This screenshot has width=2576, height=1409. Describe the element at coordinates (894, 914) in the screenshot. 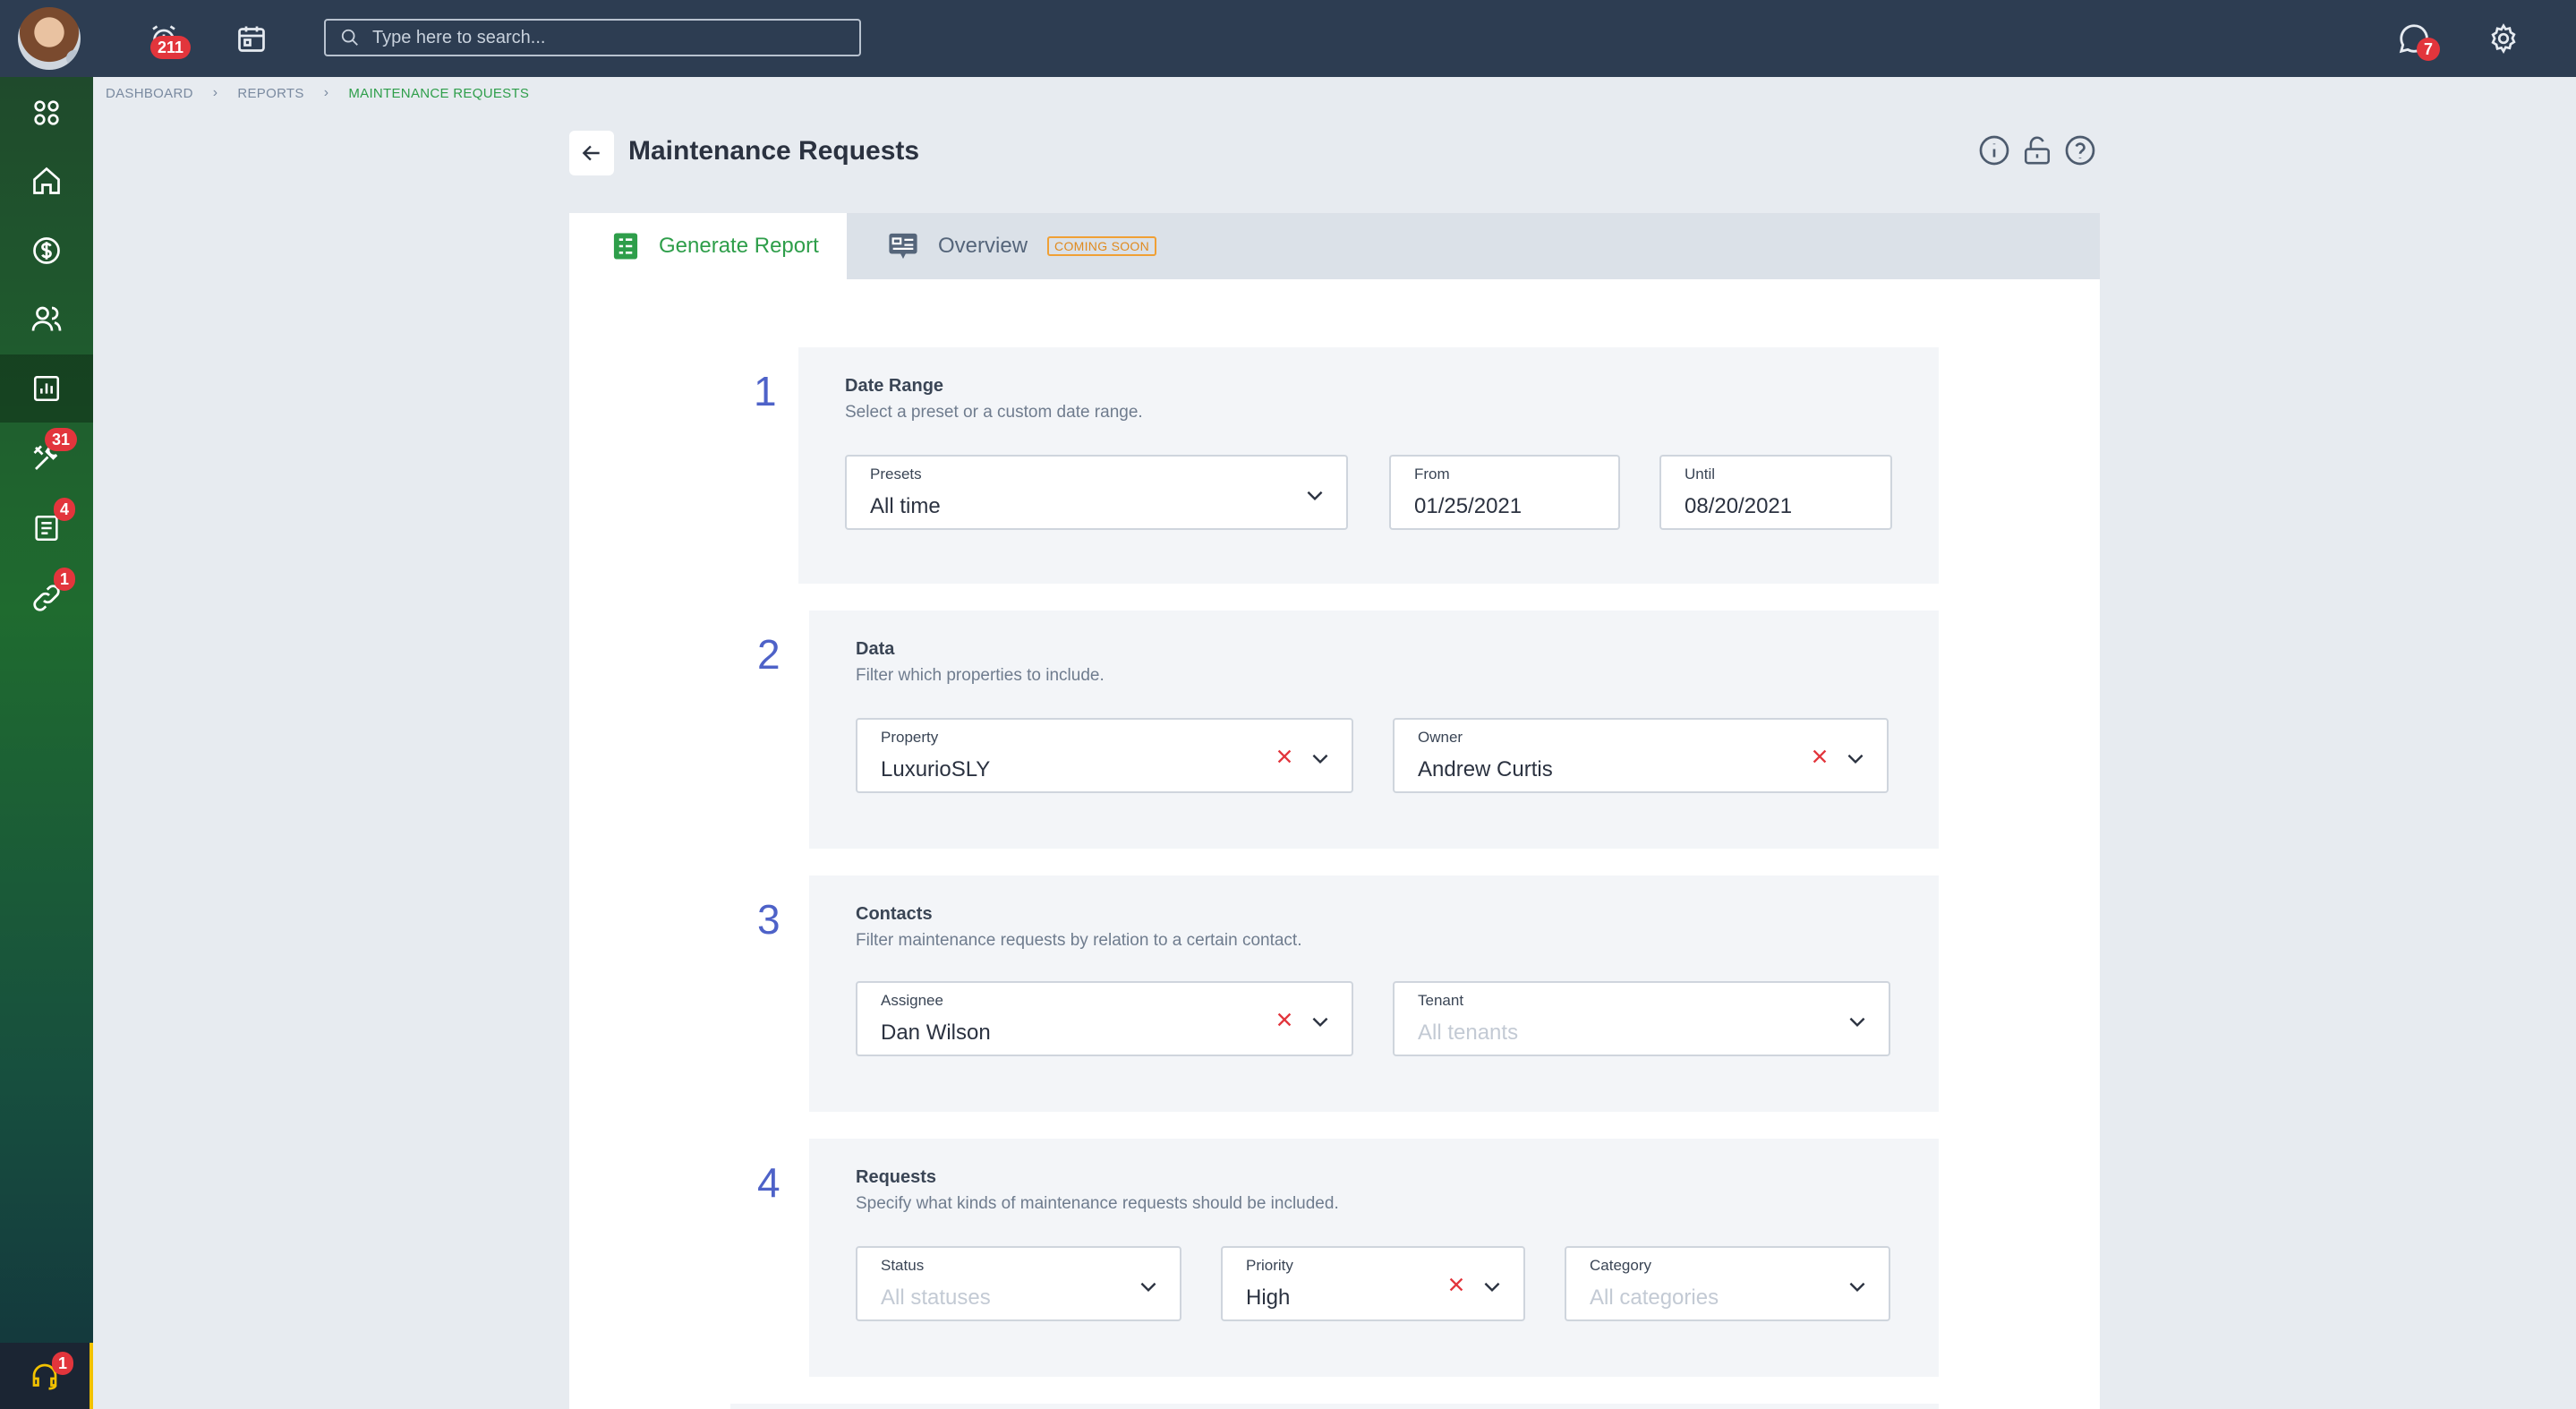

I see `section-title: Contacts` at that location.